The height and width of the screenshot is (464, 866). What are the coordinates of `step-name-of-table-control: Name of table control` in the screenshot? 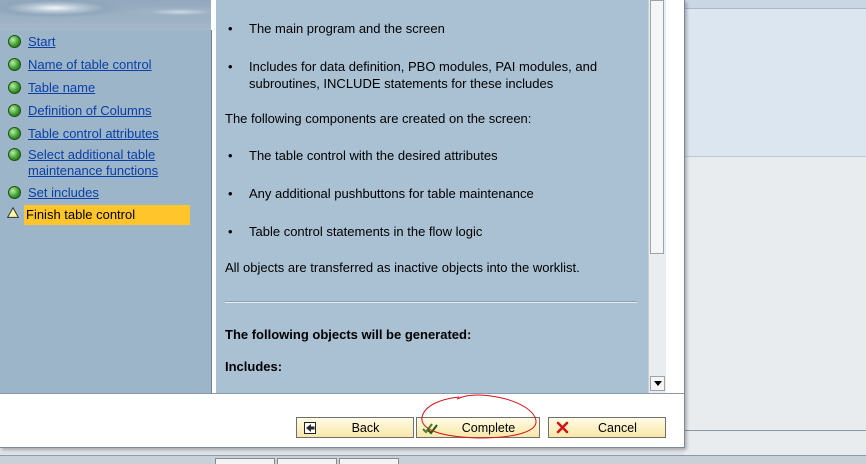 It's located at (80, 65).